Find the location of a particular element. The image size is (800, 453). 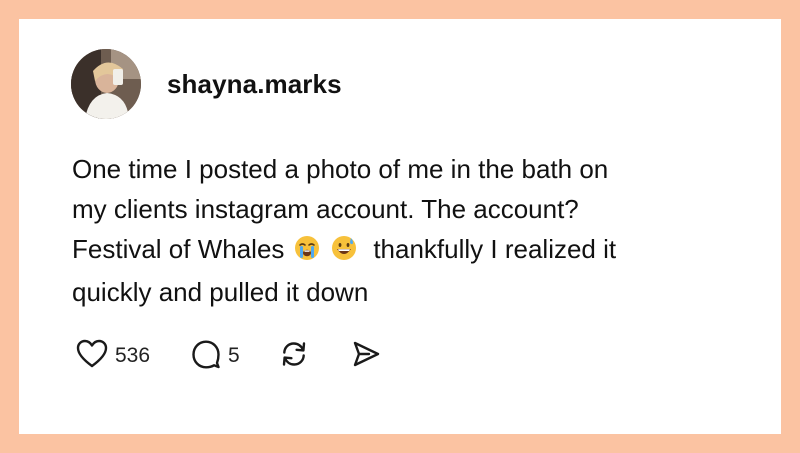

action-bar: 536 5 is located at coordinates (228, 356).